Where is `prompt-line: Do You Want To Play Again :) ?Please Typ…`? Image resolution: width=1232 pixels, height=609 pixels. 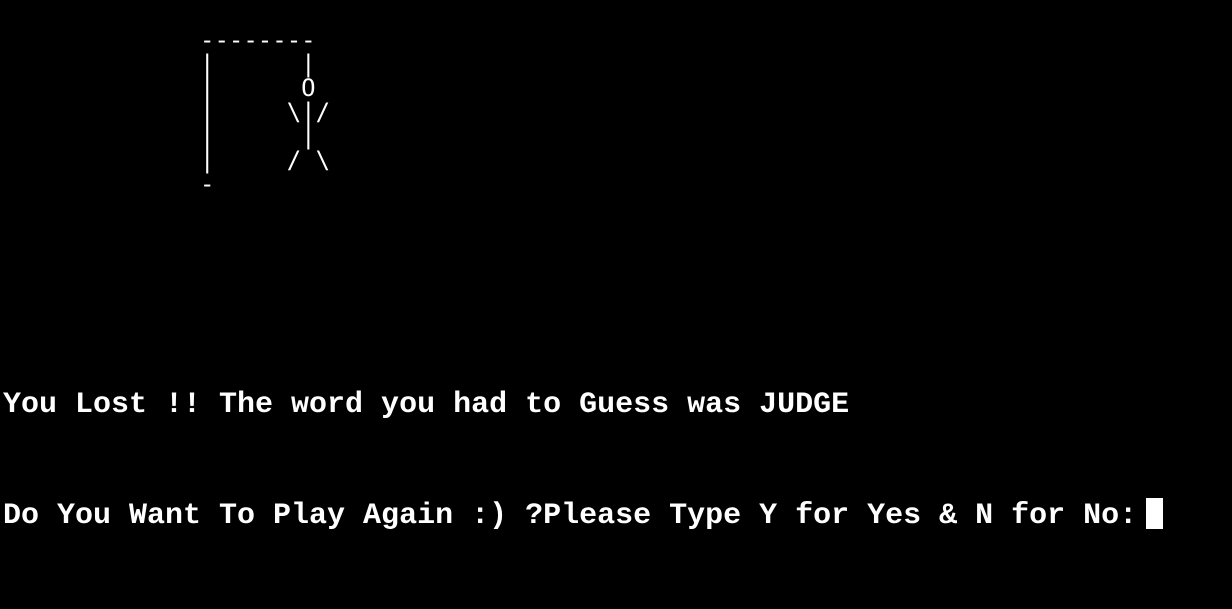 prompt-line: Do You Want To Play Again :) ?Please Typ… is located at coordinates (583, 516).